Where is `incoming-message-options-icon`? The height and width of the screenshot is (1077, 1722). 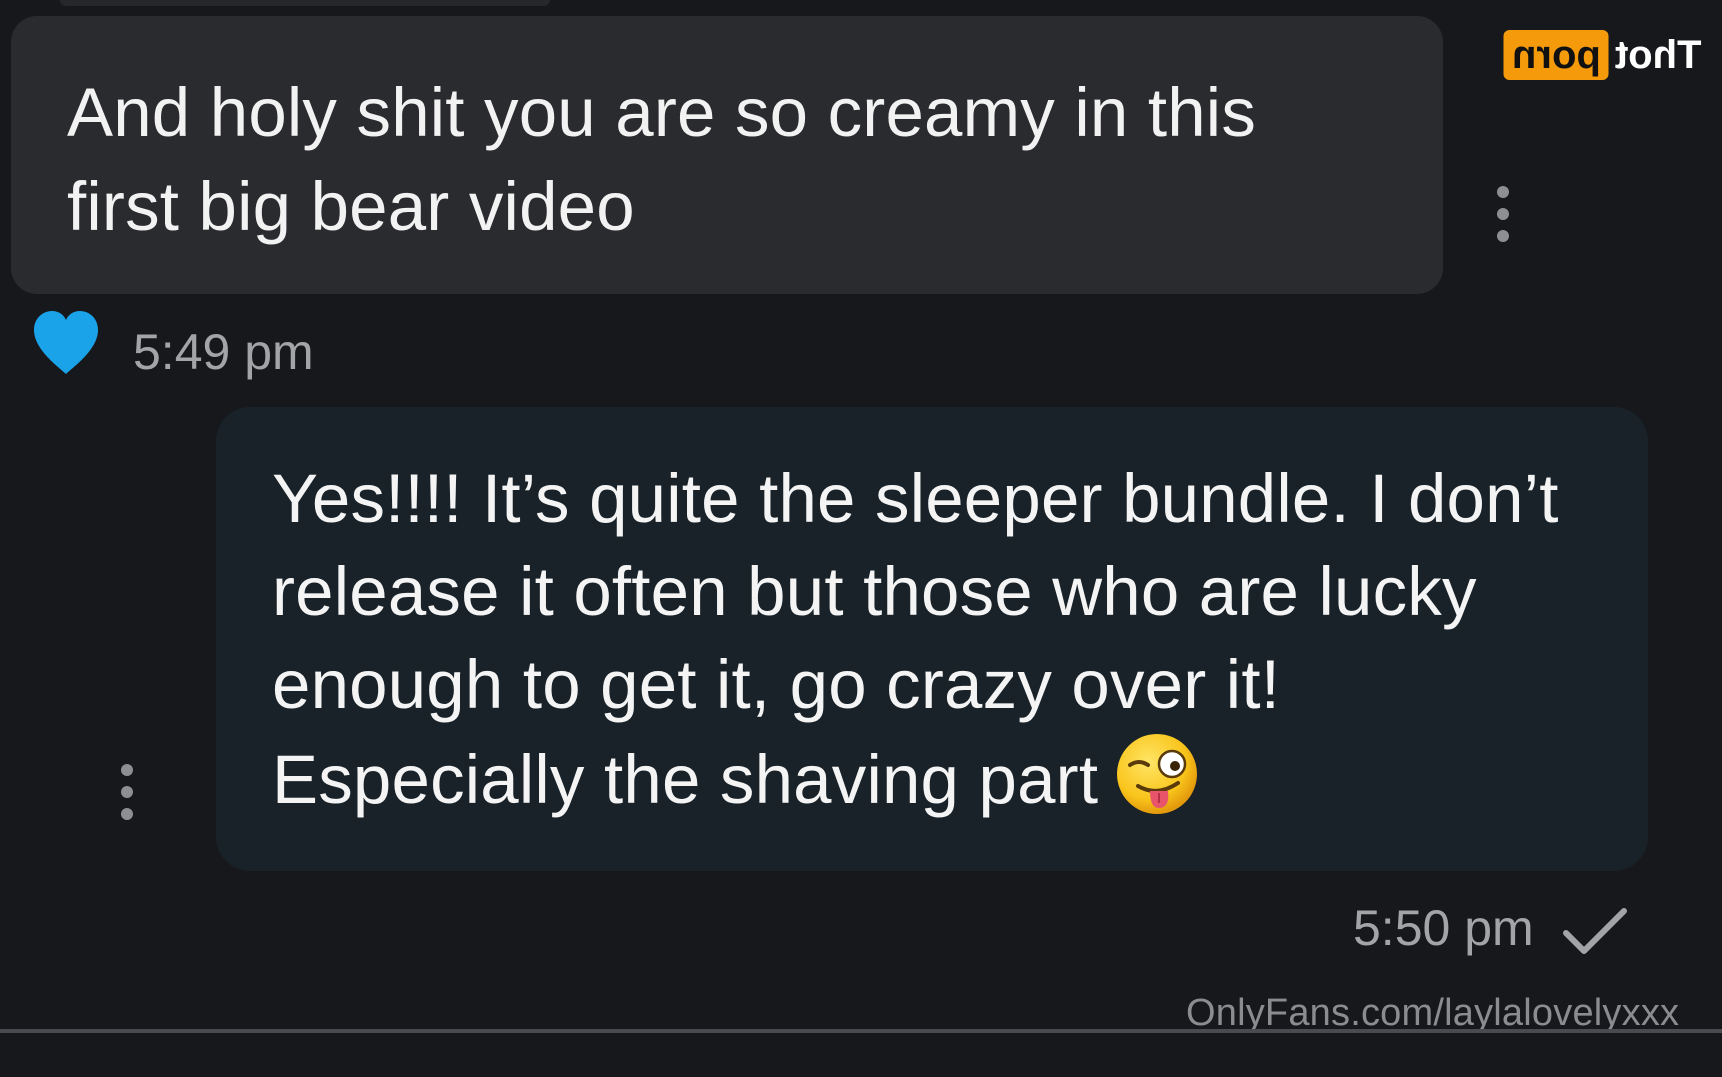 incoming-message-options-icon is located at coordinates (1503, 216).